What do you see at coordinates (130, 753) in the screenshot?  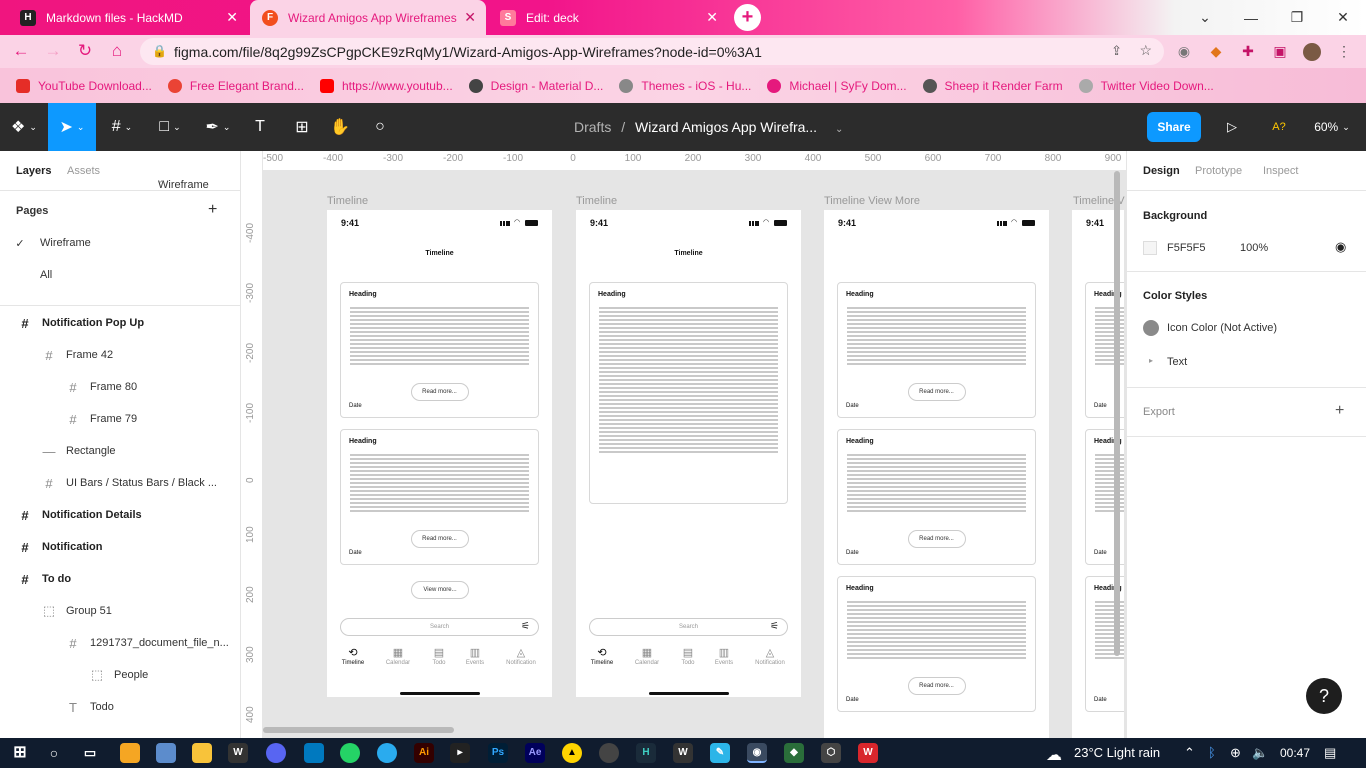 I see `sticky-notes-icon` at bounding box center [130, 753].